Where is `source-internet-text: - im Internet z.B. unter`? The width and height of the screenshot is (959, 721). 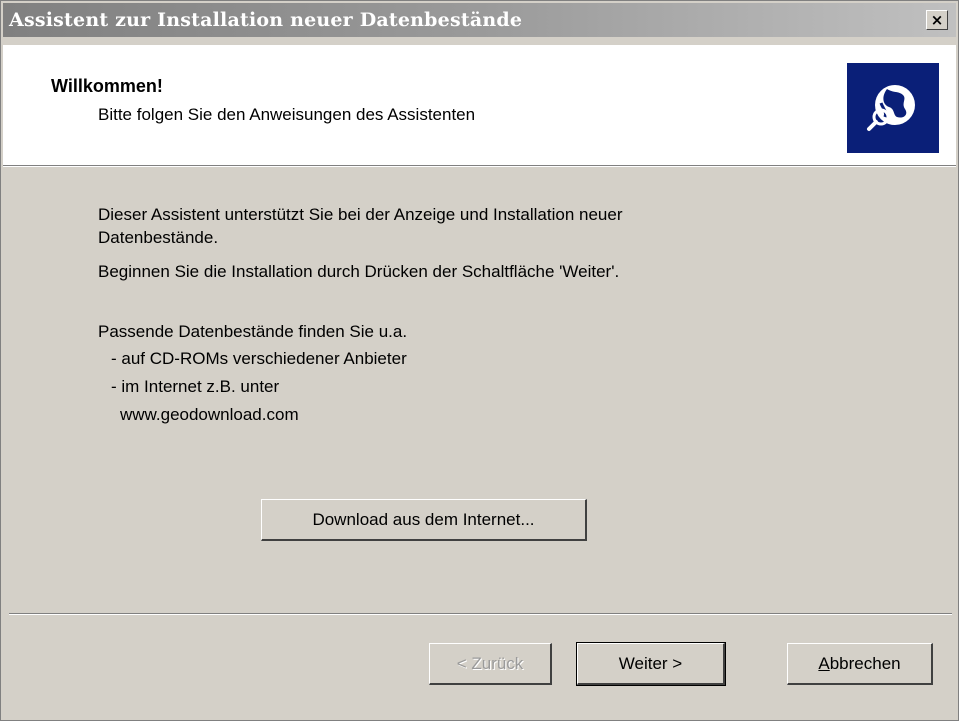 source-internet-text: - im Internet z.B. unter is located at coordinates (195, 386).